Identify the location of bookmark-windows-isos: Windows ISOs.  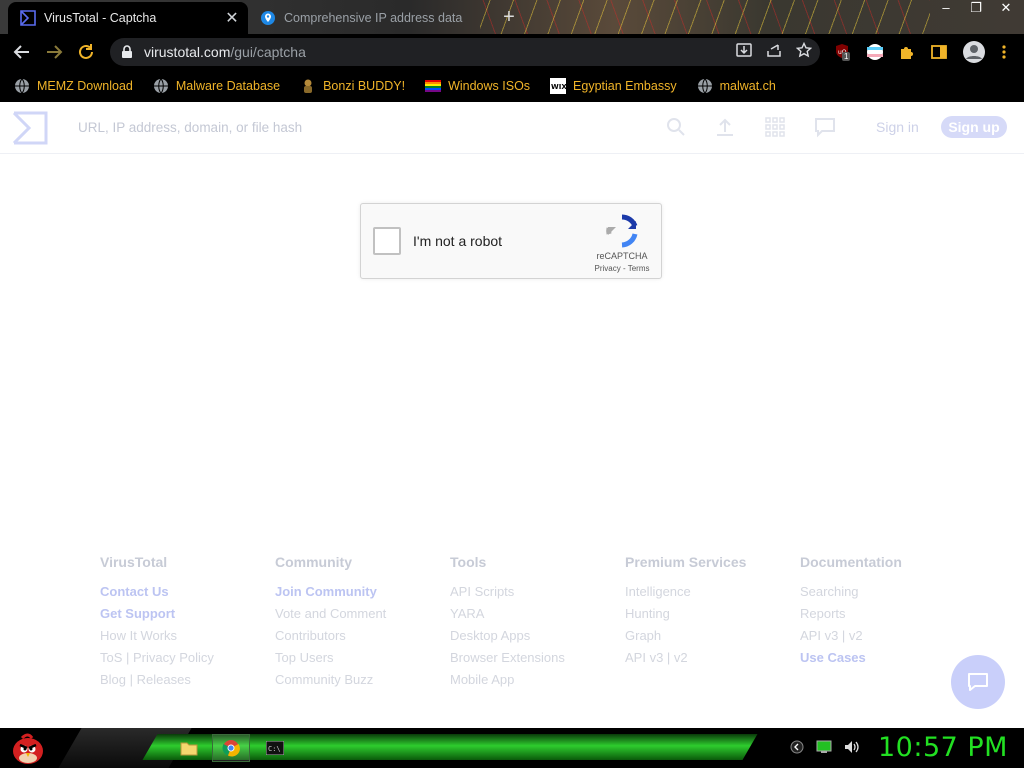
(477, 86).